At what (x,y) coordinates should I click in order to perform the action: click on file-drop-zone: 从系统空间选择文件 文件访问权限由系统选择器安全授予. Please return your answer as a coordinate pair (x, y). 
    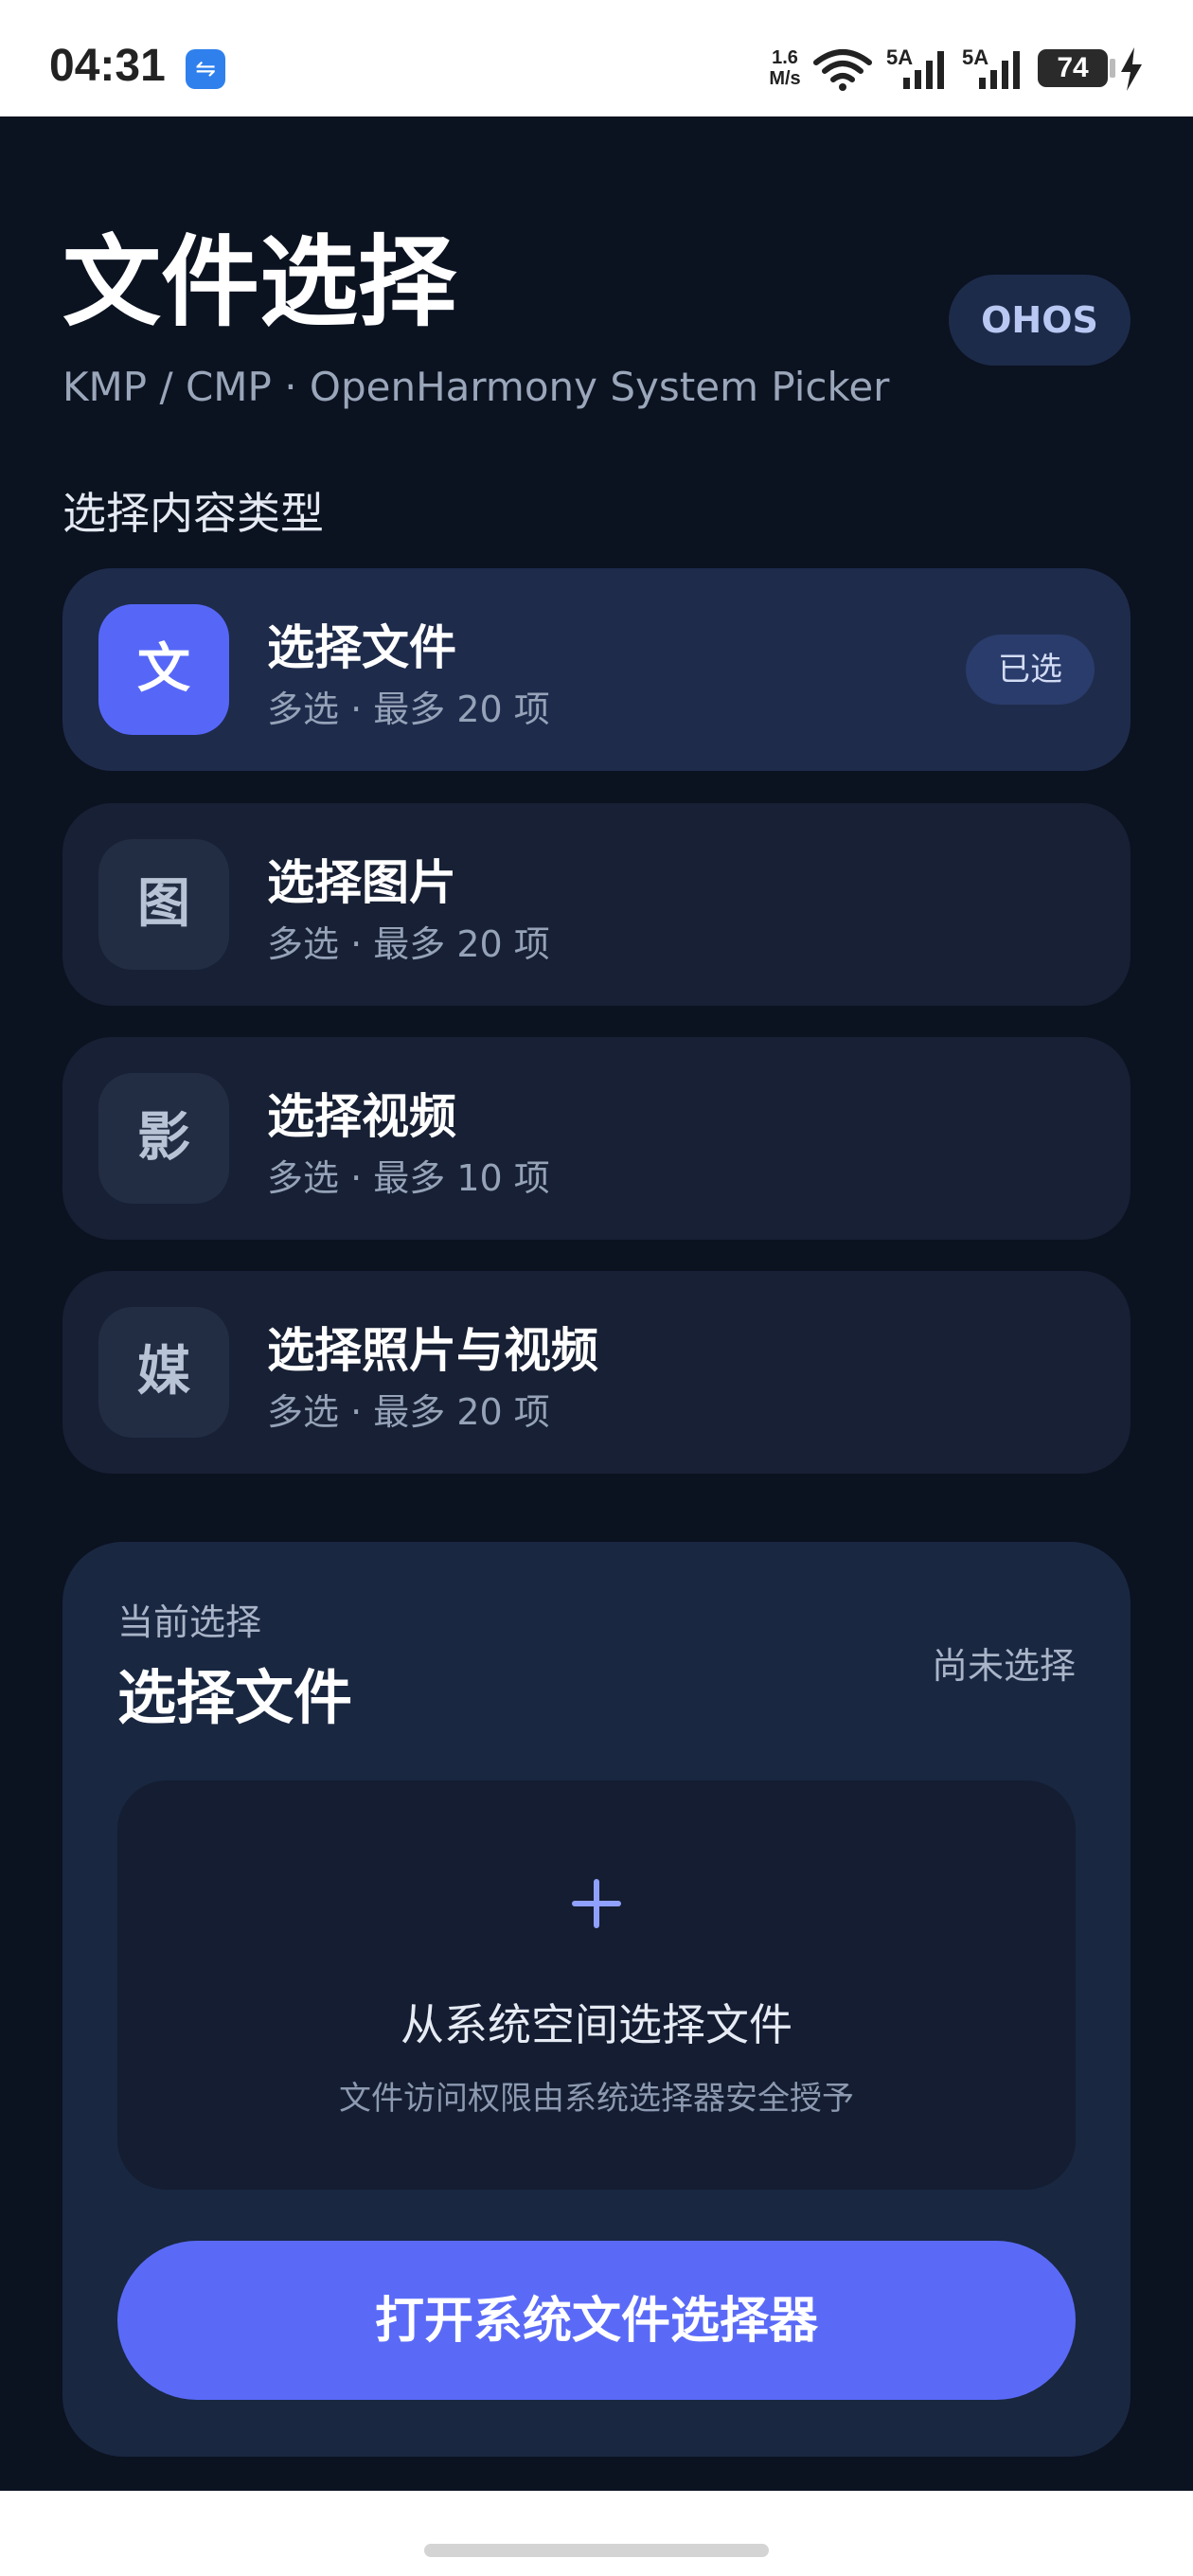
    Looking at the image, I should click on (596, 1985).